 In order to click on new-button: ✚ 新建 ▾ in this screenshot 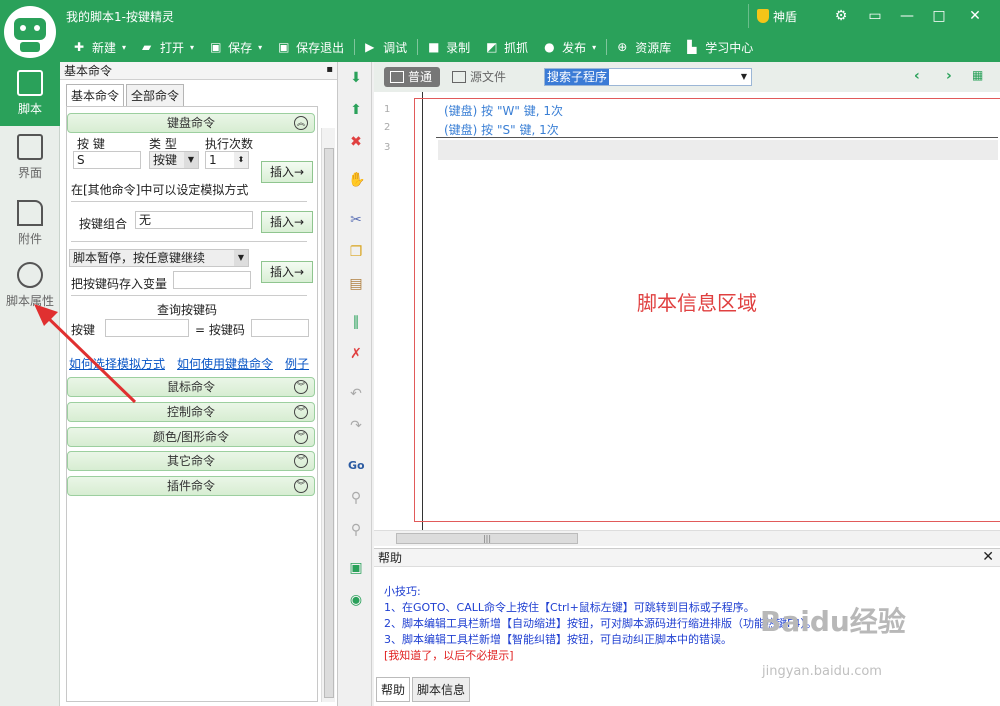, I will do `click(100, 47)`.